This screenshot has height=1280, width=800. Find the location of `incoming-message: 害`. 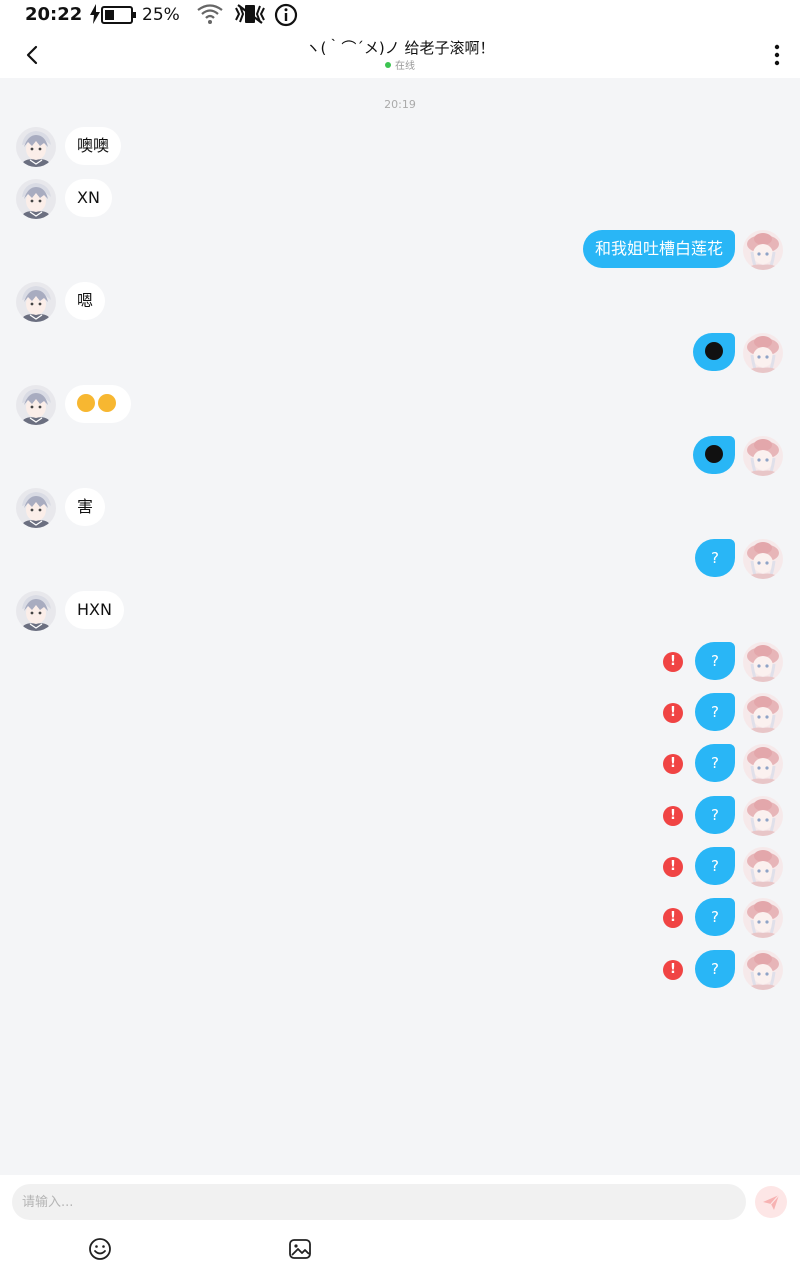

incoming-message: 害 is located at coordinates (85, 507).